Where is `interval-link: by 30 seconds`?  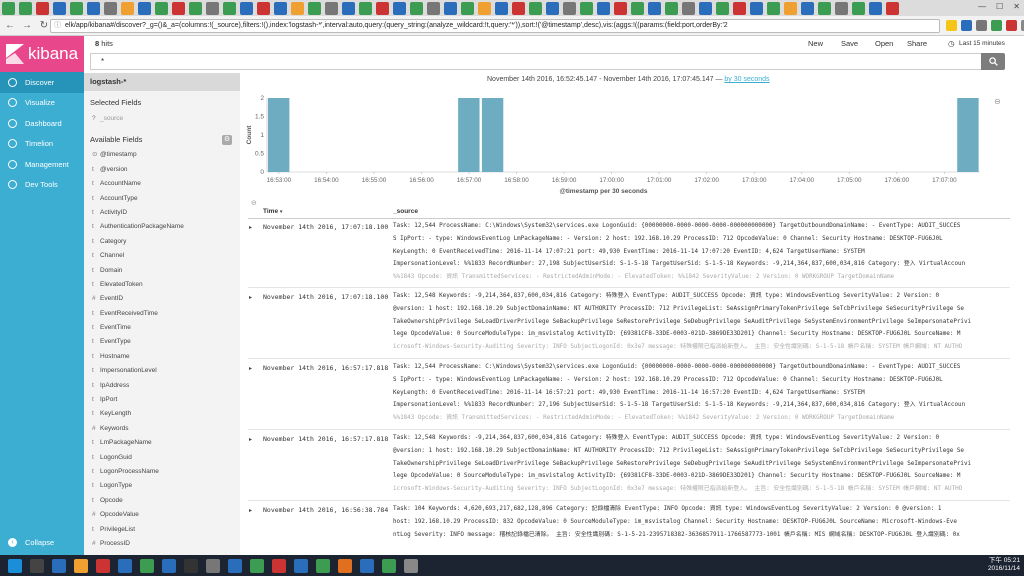
interval-link: by 30 seconds is located at coordinates (746, 79).